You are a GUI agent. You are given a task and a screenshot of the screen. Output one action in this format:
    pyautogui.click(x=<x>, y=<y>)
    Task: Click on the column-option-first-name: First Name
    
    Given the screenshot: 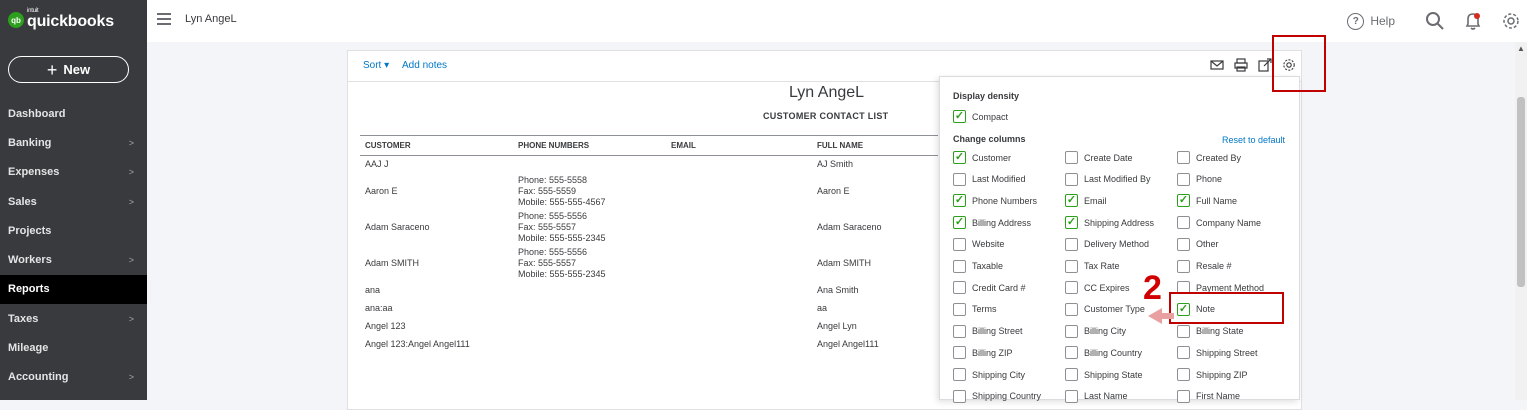 What is the action you would take?
    pyautogui.click(x=1208, y=396)
    